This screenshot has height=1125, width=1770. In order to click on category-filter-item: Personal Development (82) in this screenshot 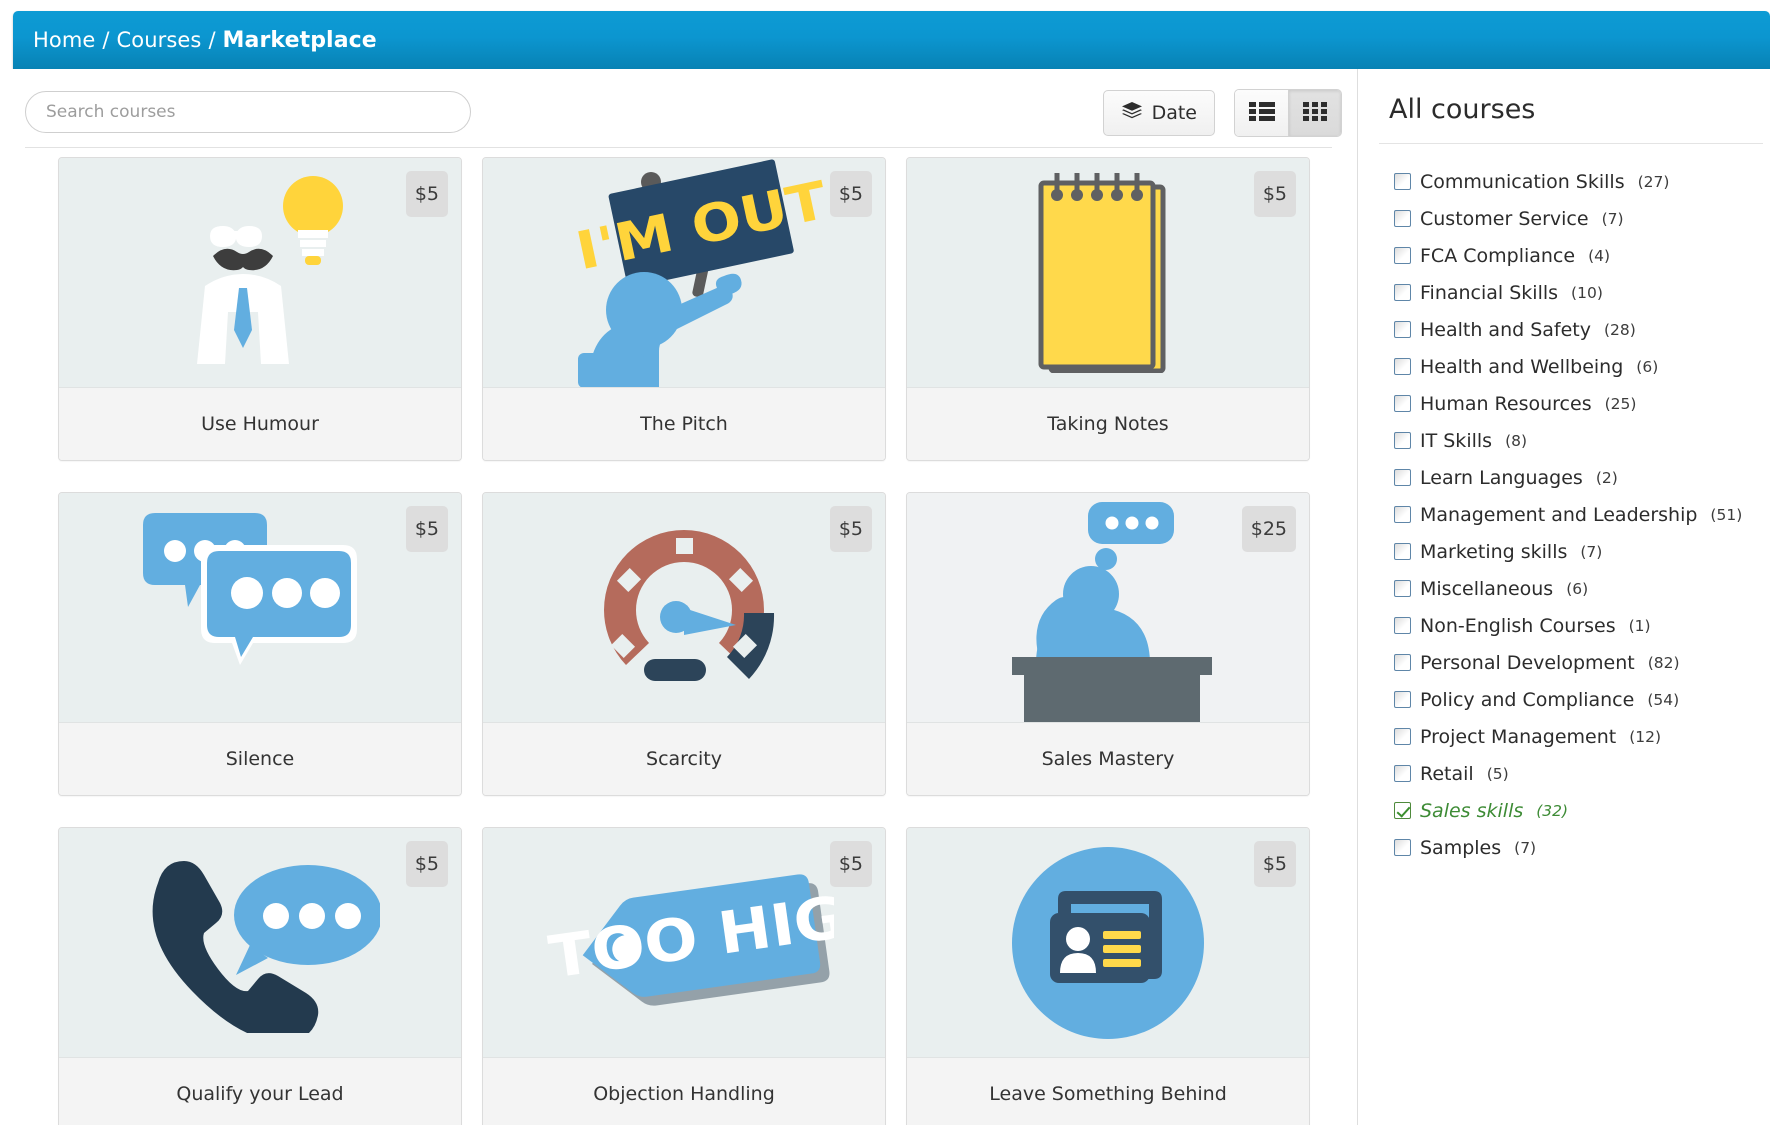, I will do `click(1582, 662)`.